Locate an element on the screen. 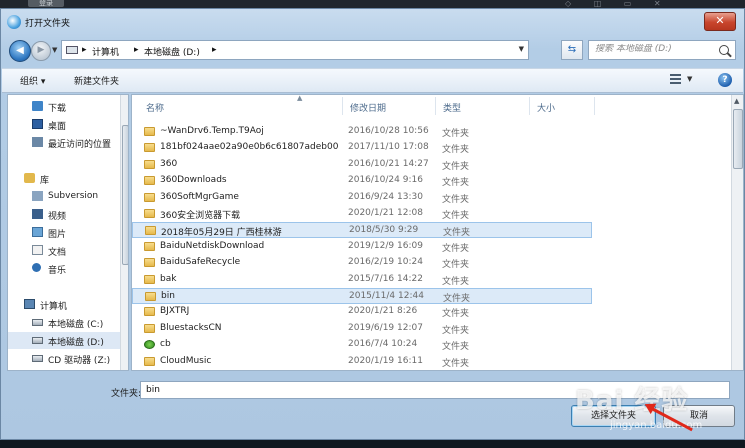 The height and width of the screenshot is (448, 745). nav-item-cd-drive: CD 驱动器 (Z:) is located at coordinates (64, 358).